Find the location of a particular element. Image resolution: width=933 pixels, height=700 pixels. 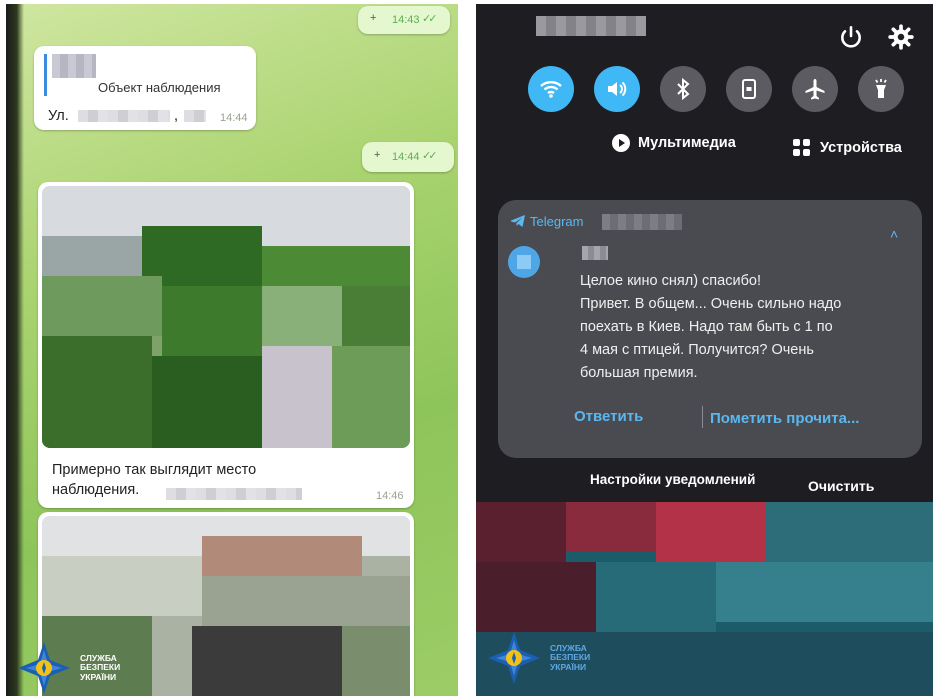

clear-all-button: Очистить is located at coordinates (841, 486).